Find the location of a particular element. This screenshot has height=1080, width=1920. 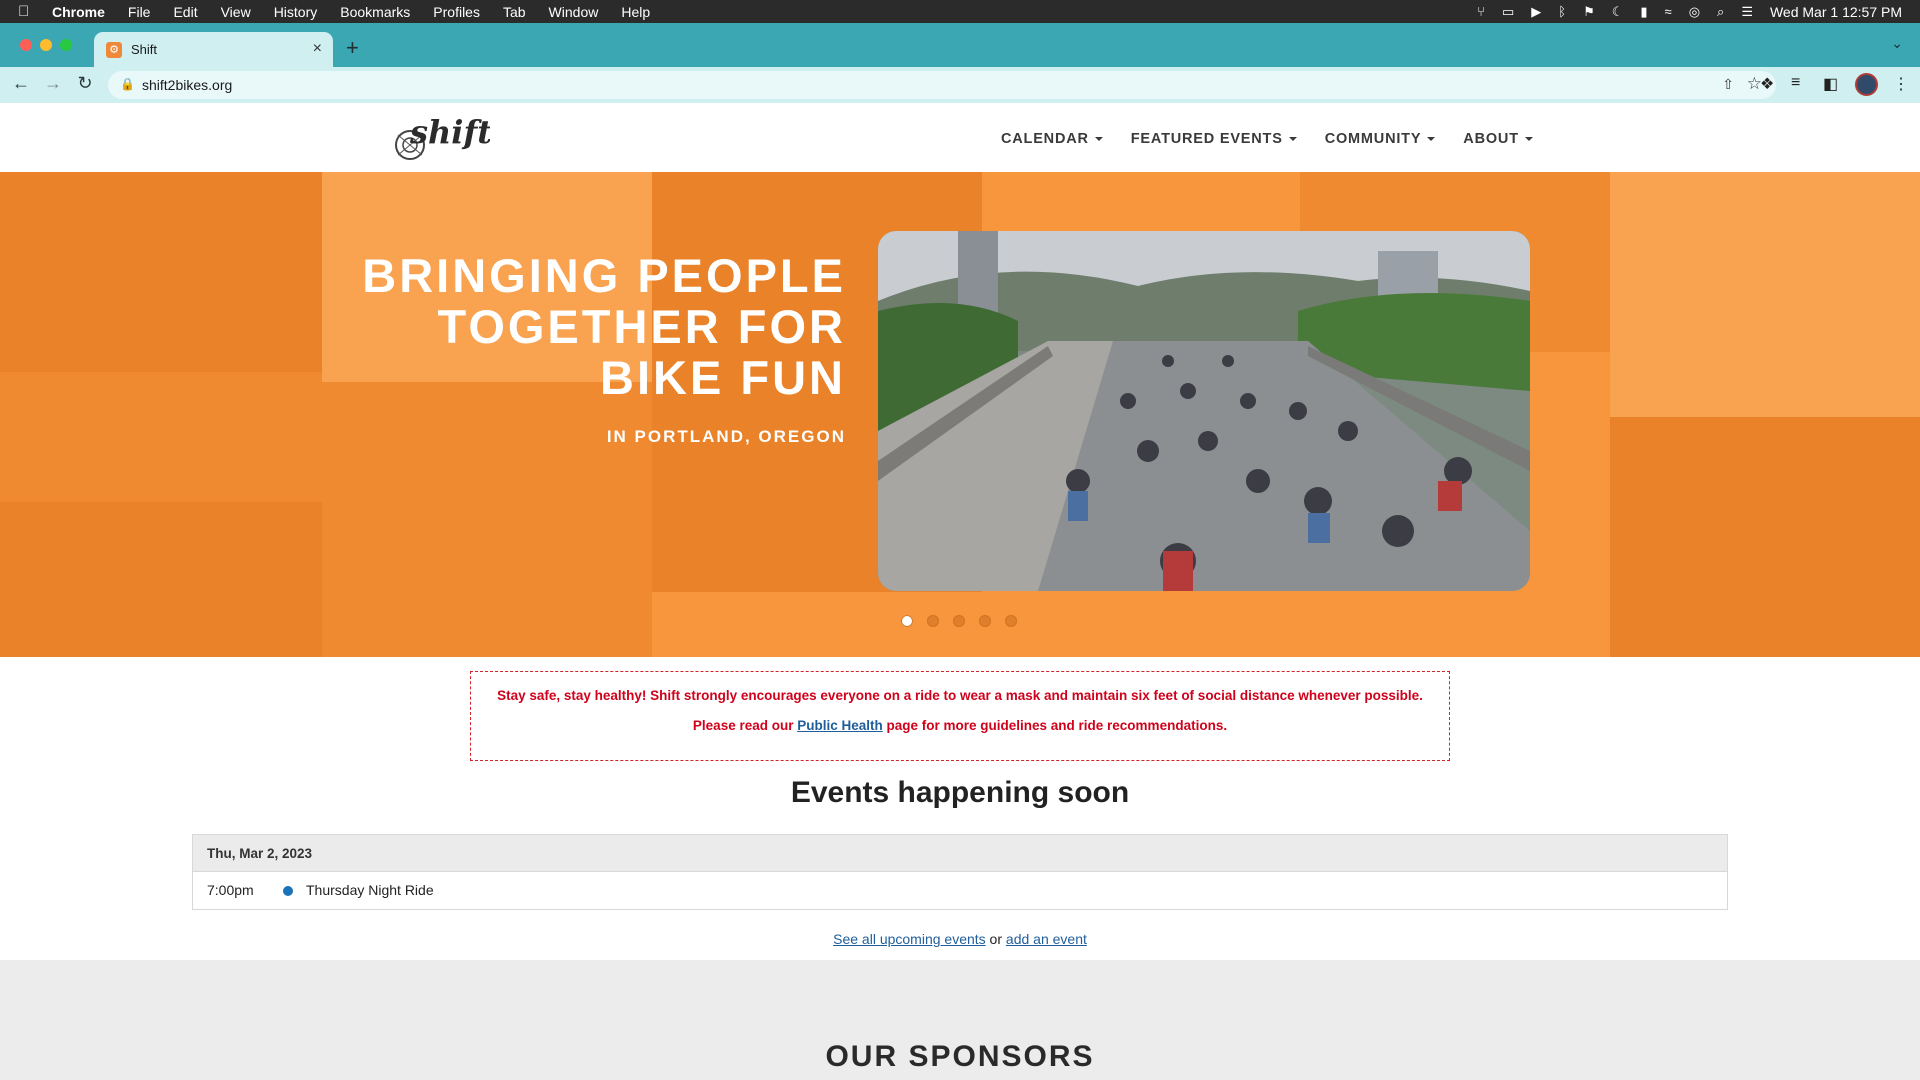

menu-clock: Wed Mar 1 12:57 PM is located at coordinates (1836, 12).